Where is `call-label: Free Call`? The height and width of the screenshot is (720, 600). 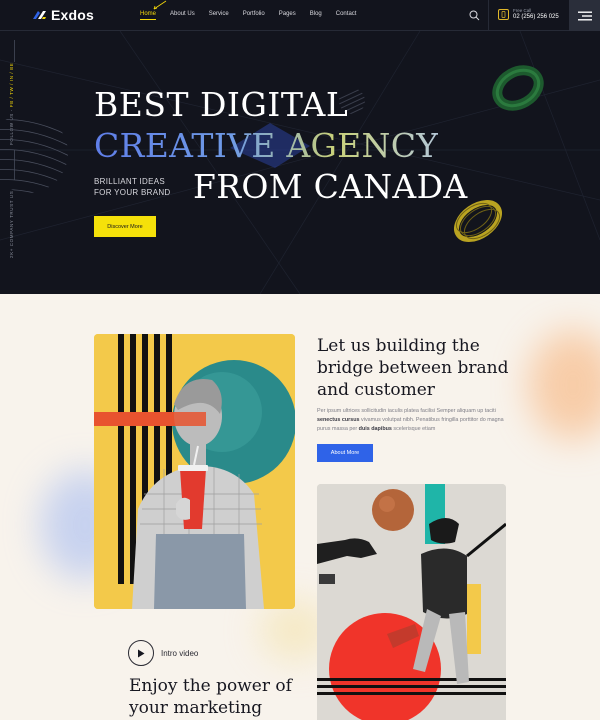 call-label: Free Call is located at coordinates (522, 10).